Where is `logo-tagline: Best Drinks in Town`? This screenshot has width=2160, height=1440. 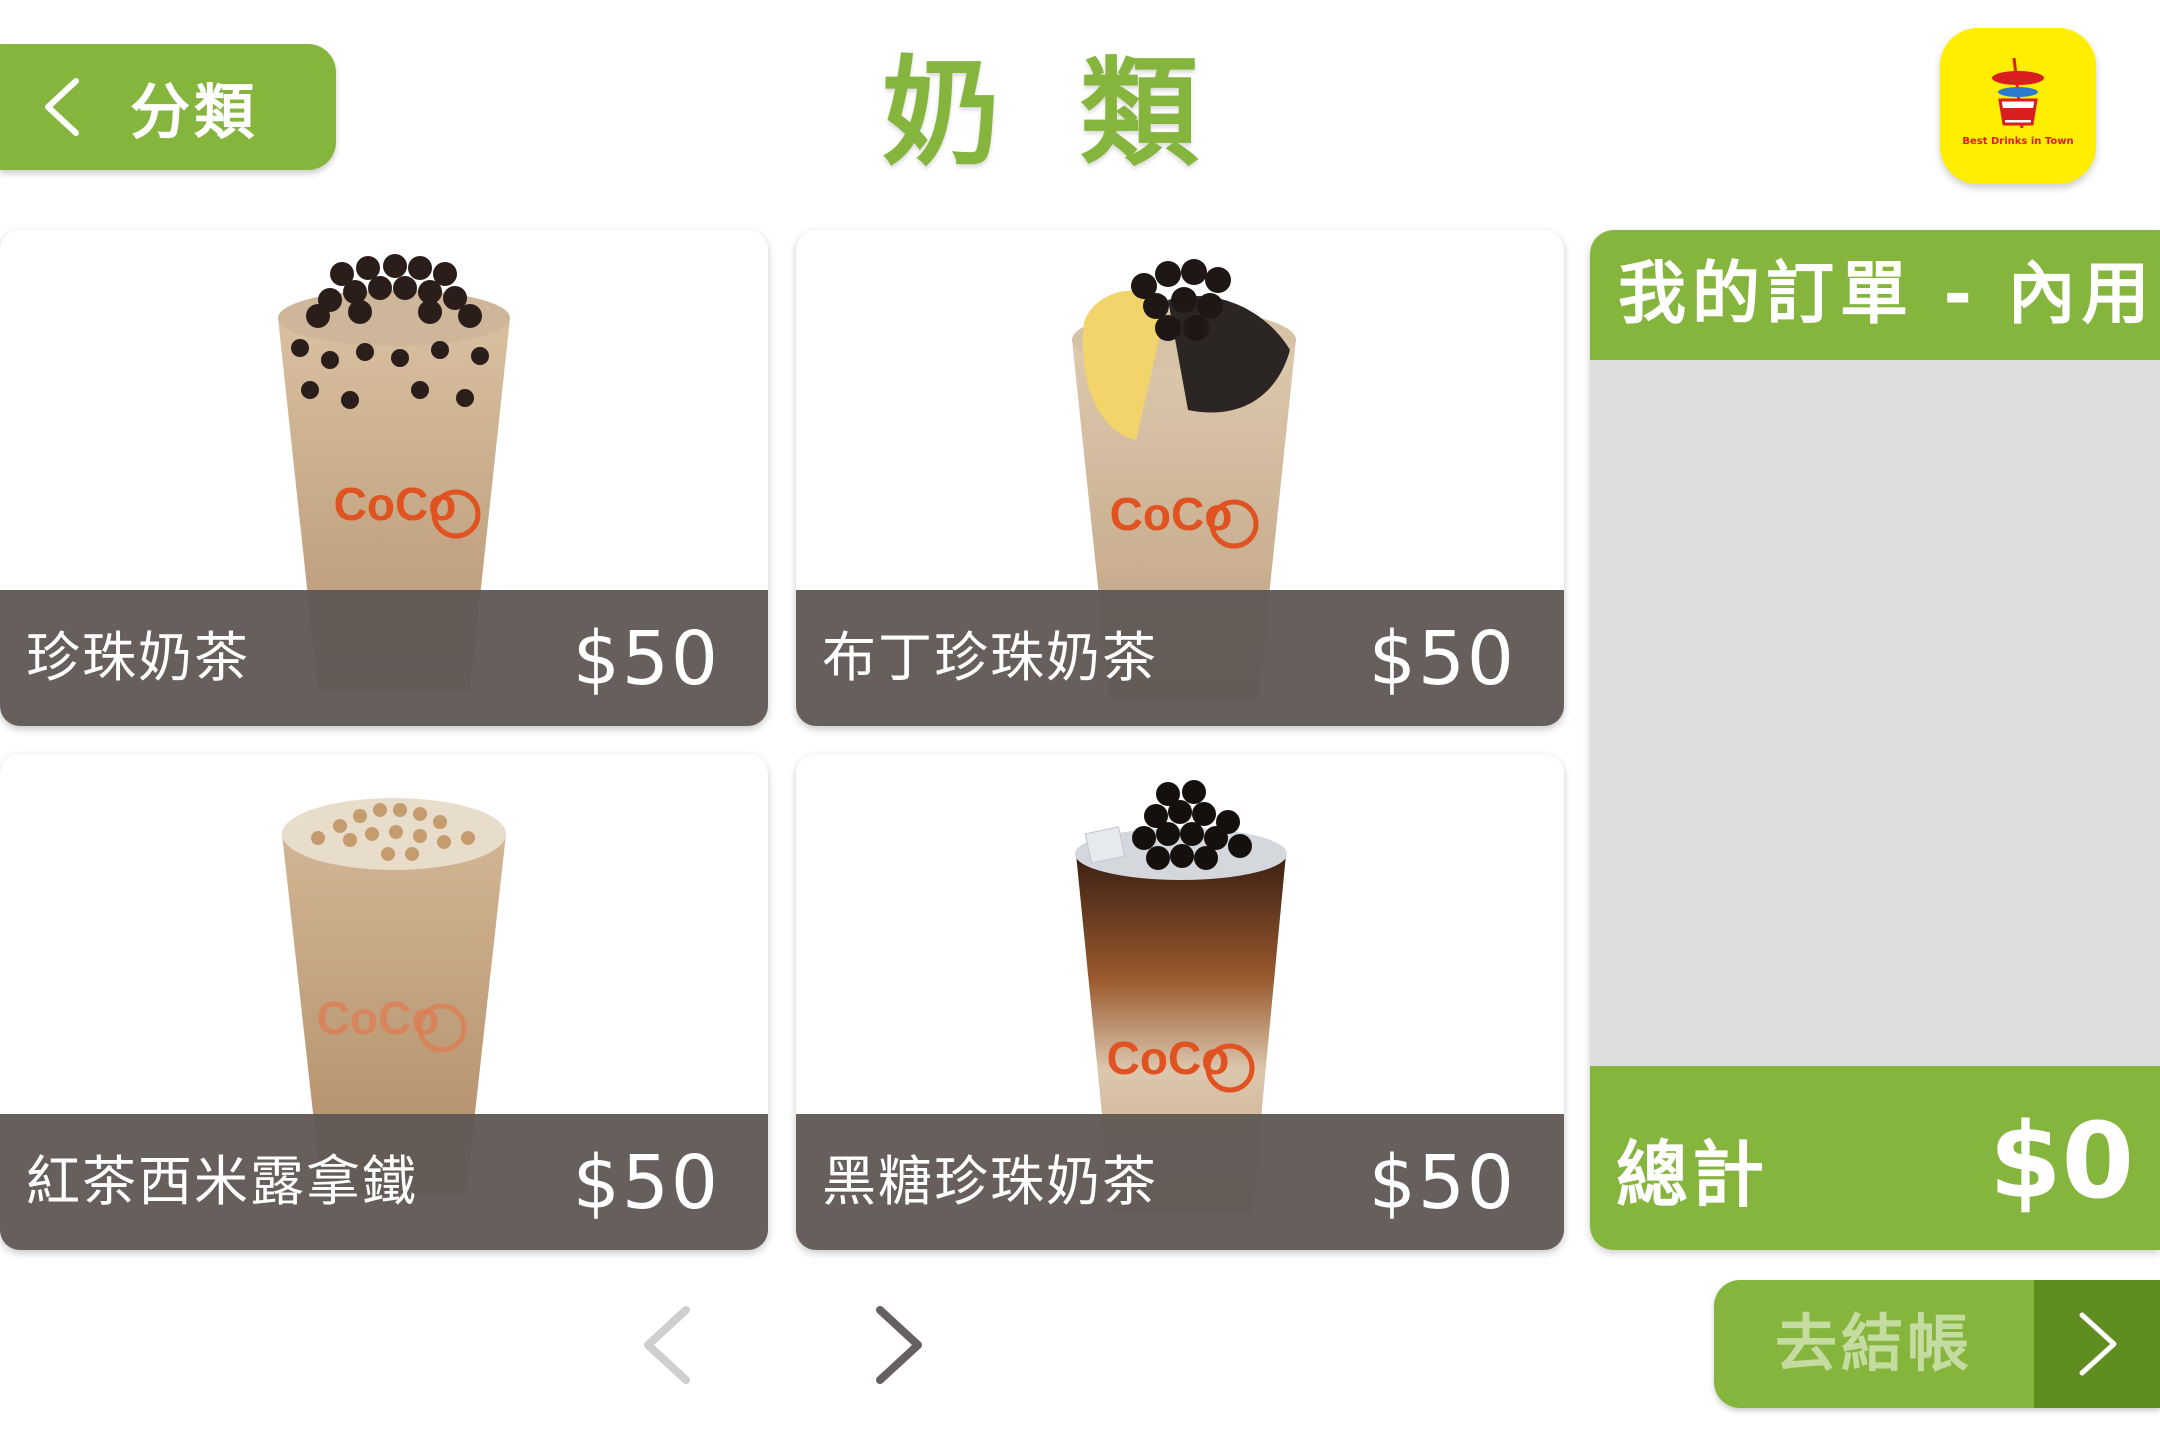 logo-tagline: Best Drinks in Town is located at coordinates (2018, 141).